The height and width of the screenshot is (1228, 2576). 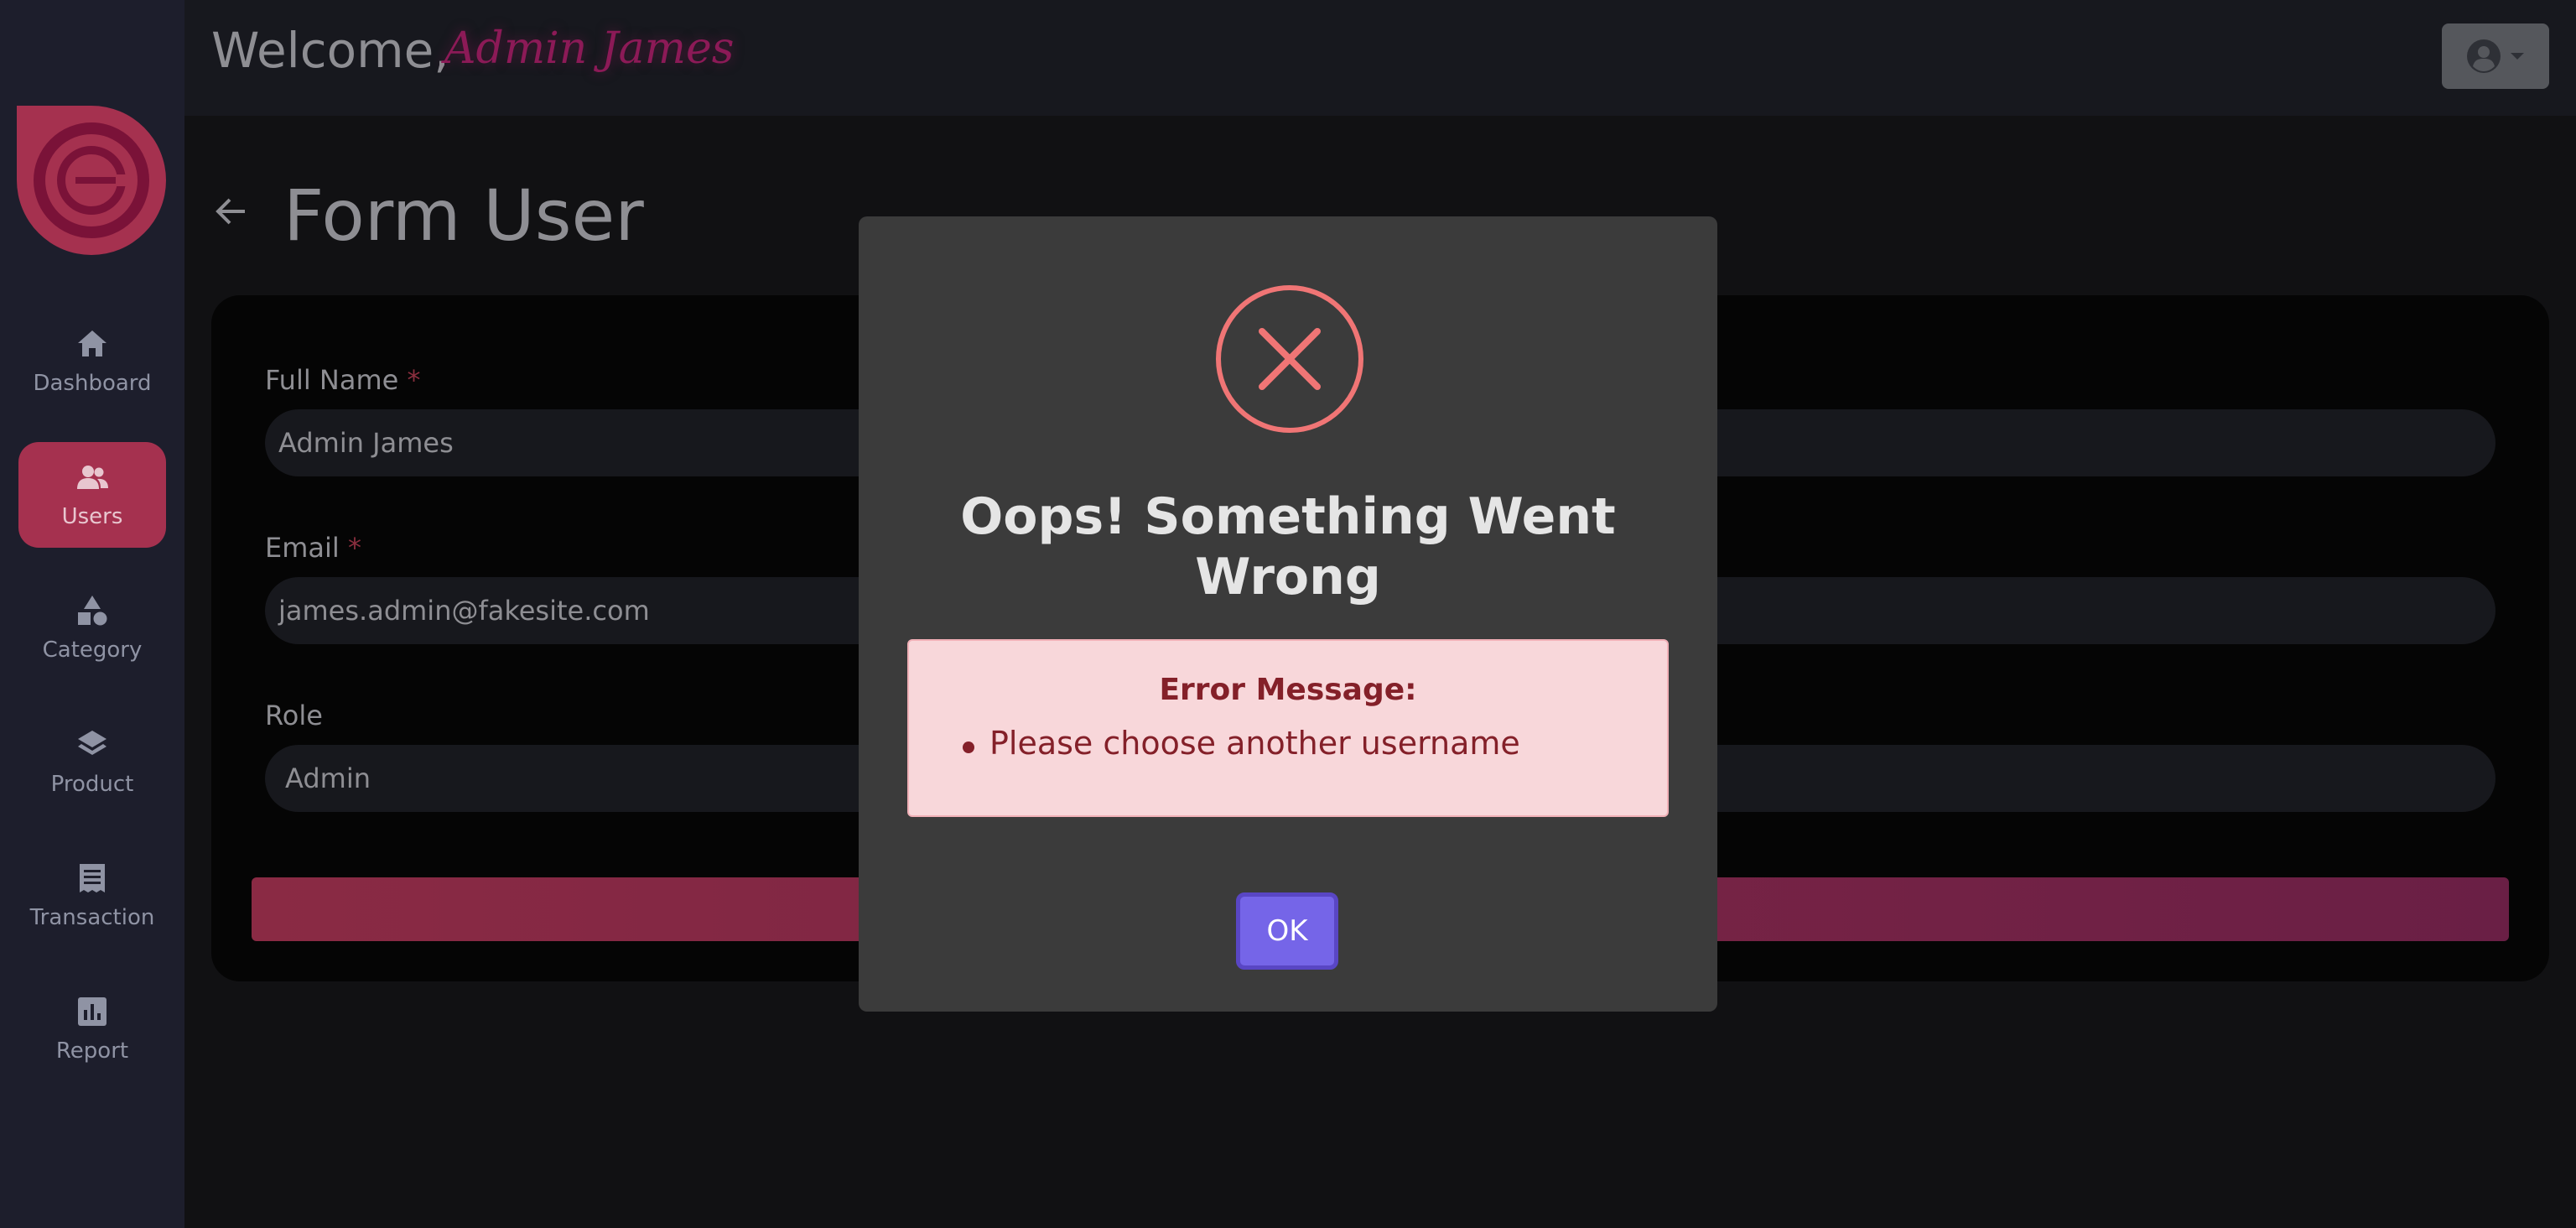 I want to click on user-menu-button, so click(x=2495, y=56).